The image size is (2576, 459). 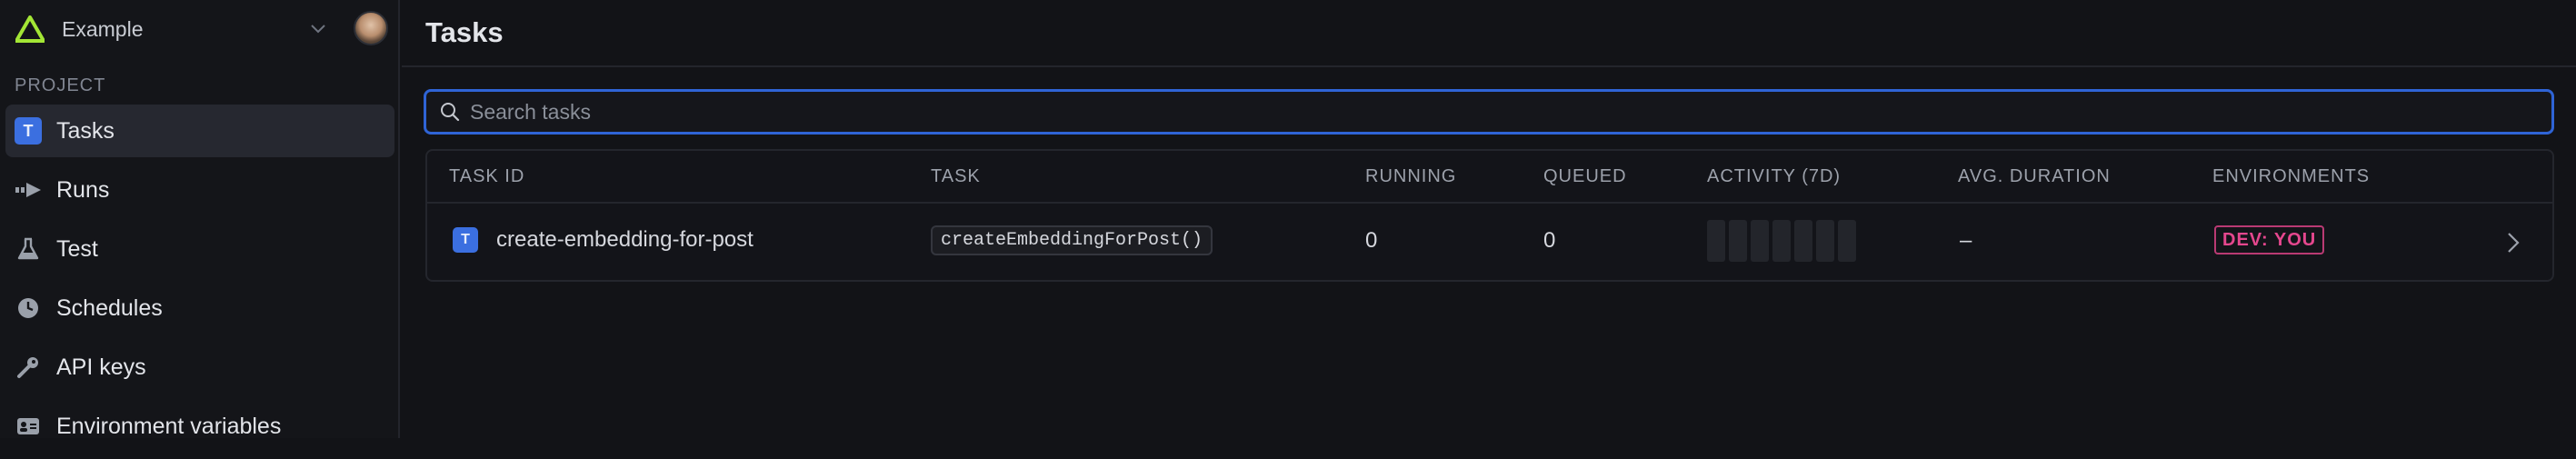 I want to click on trigger-logo-icon, so click(x=30, y=30).